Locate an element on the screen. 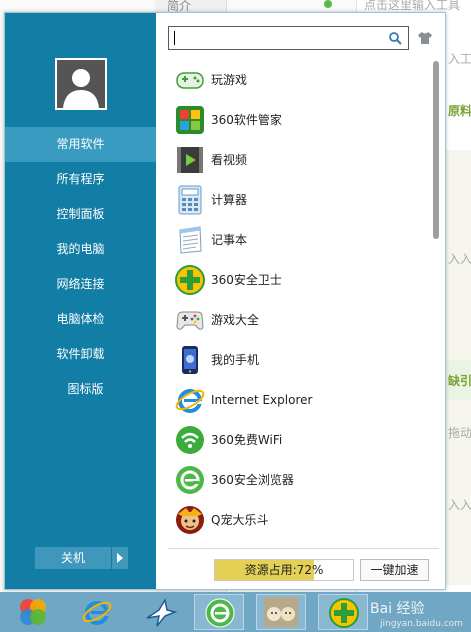 The height and width of the screenshot is (632, 471). taskbar-360-browser is located at coordinates (219, 612).